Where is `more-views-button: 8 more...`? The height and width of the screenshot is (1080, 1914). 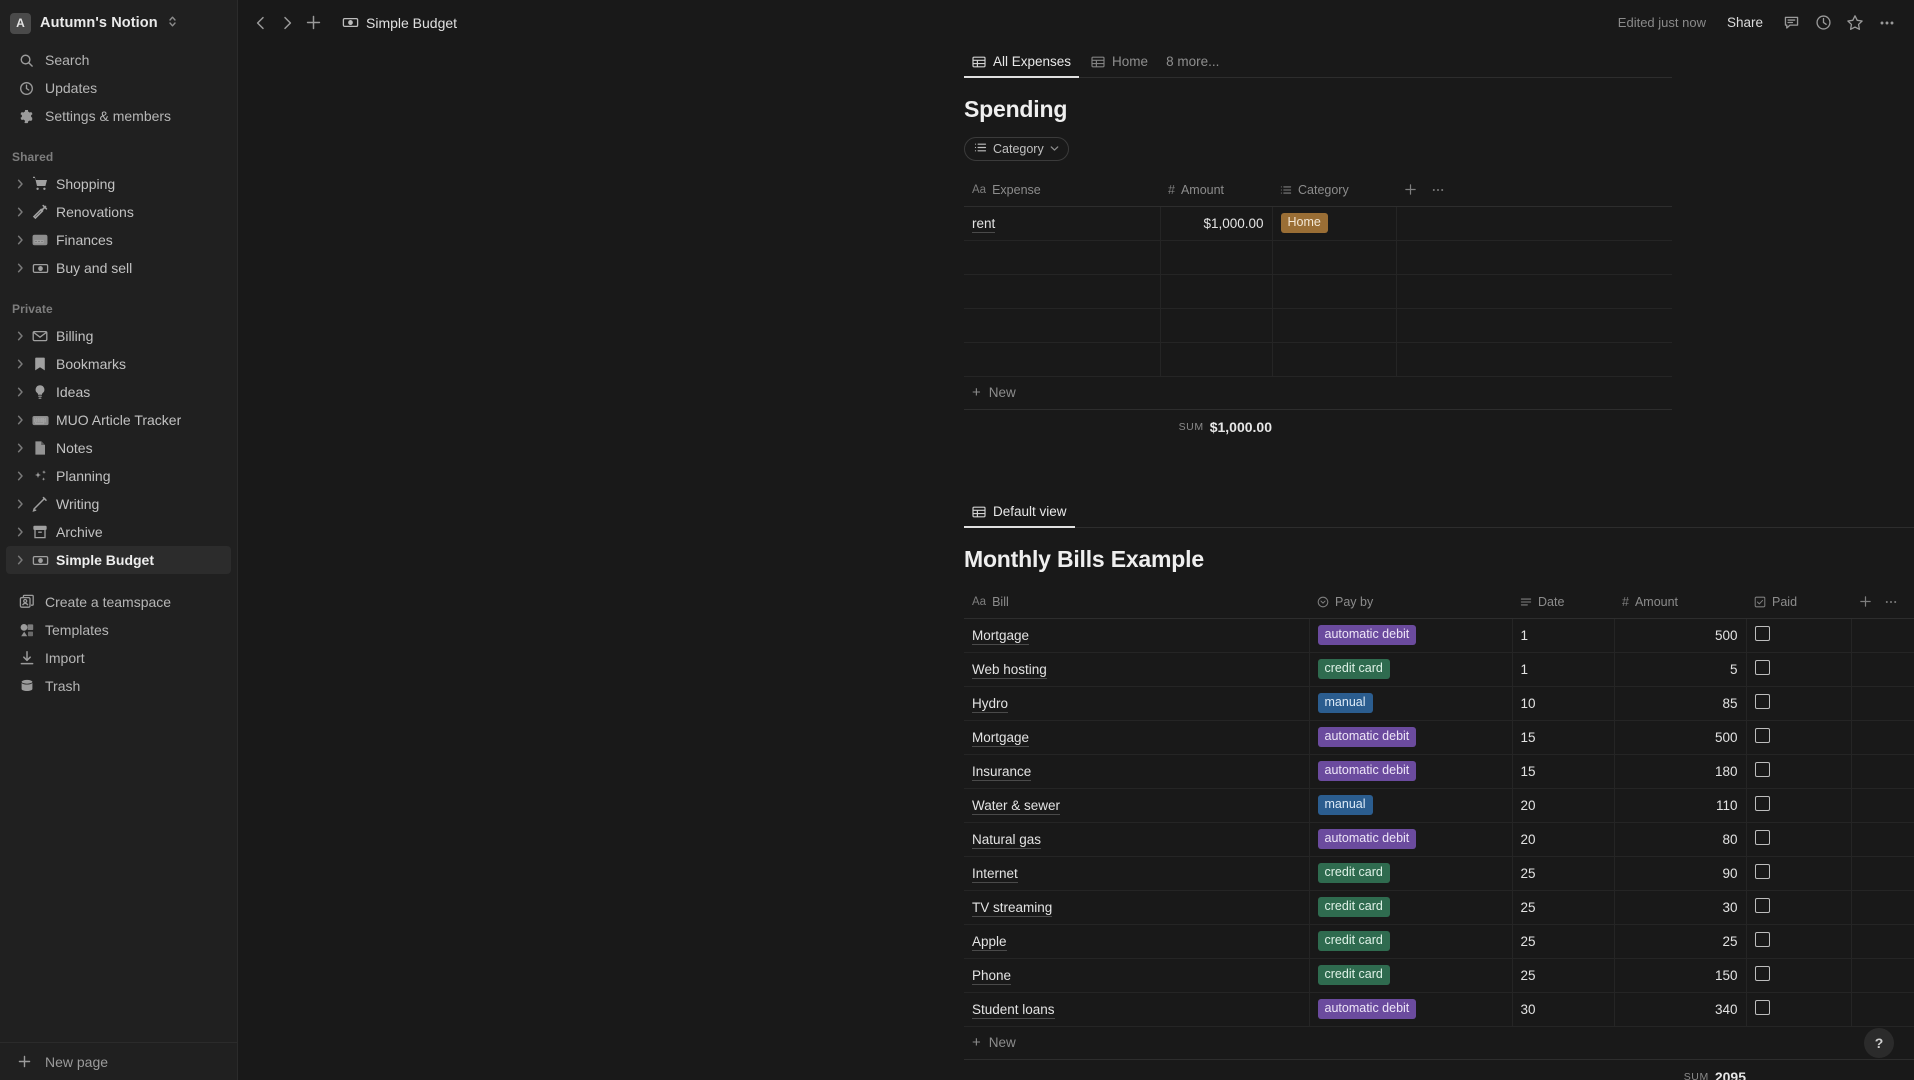
more-views-button: 8 more... is located at coordinates (1192, 65).